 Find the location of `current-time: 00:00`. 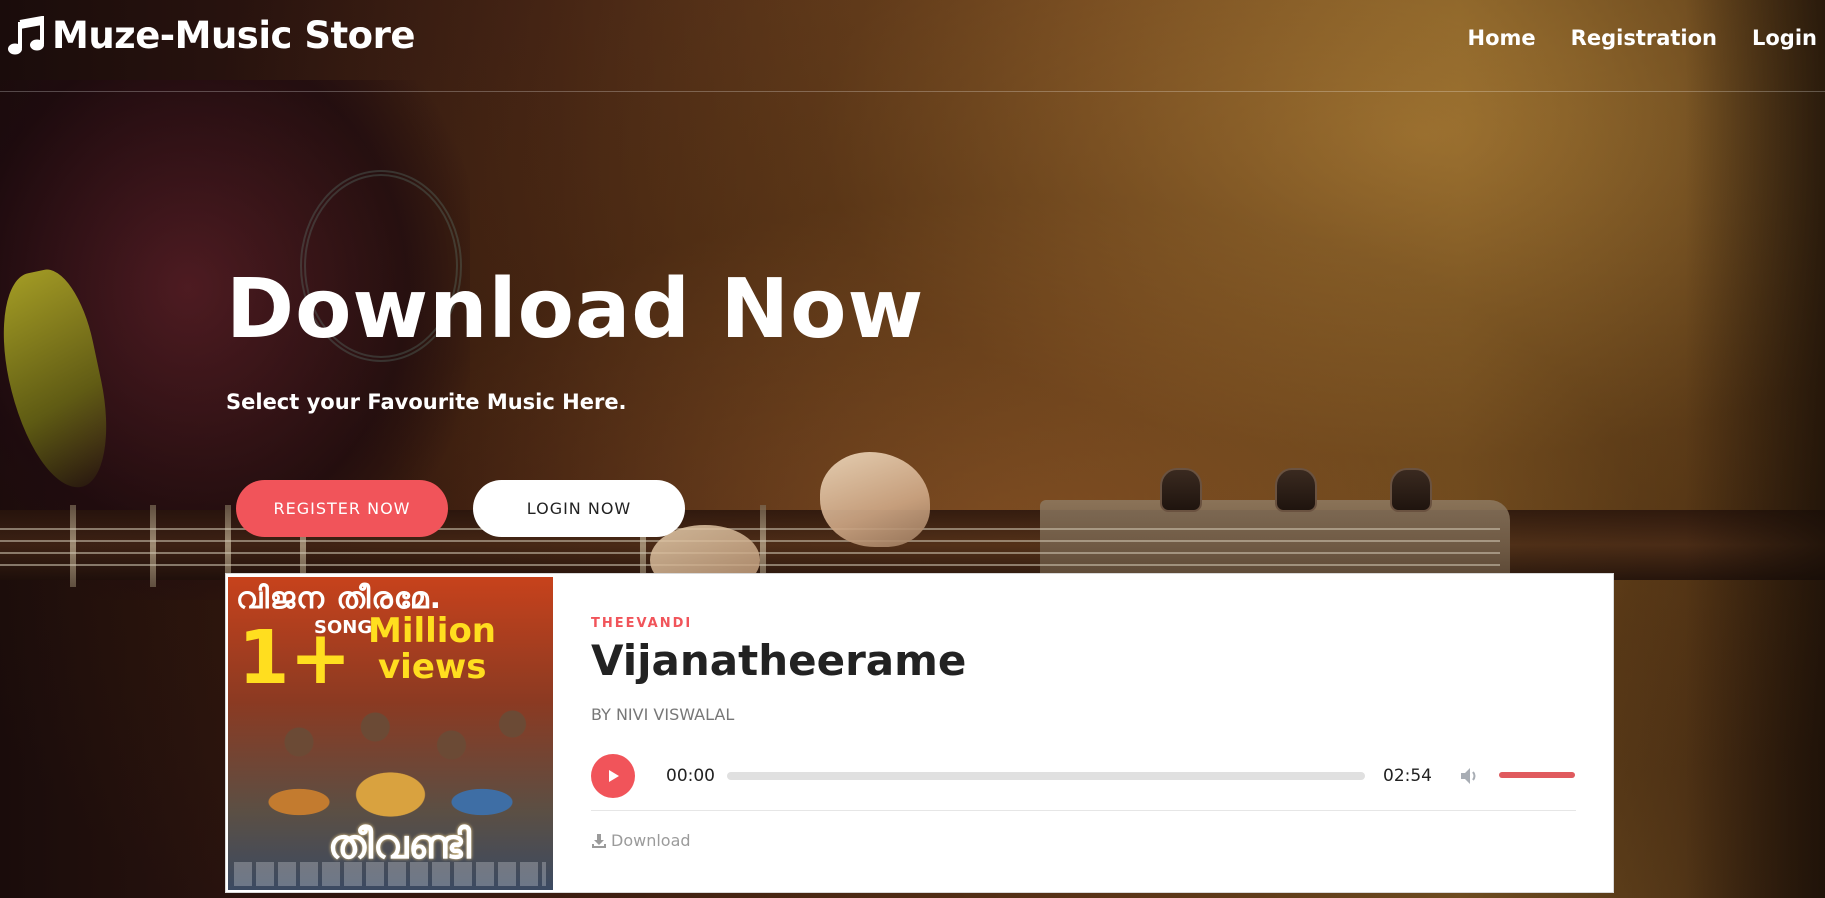

current-time: 00:00 is located at coordinates (690, 776).